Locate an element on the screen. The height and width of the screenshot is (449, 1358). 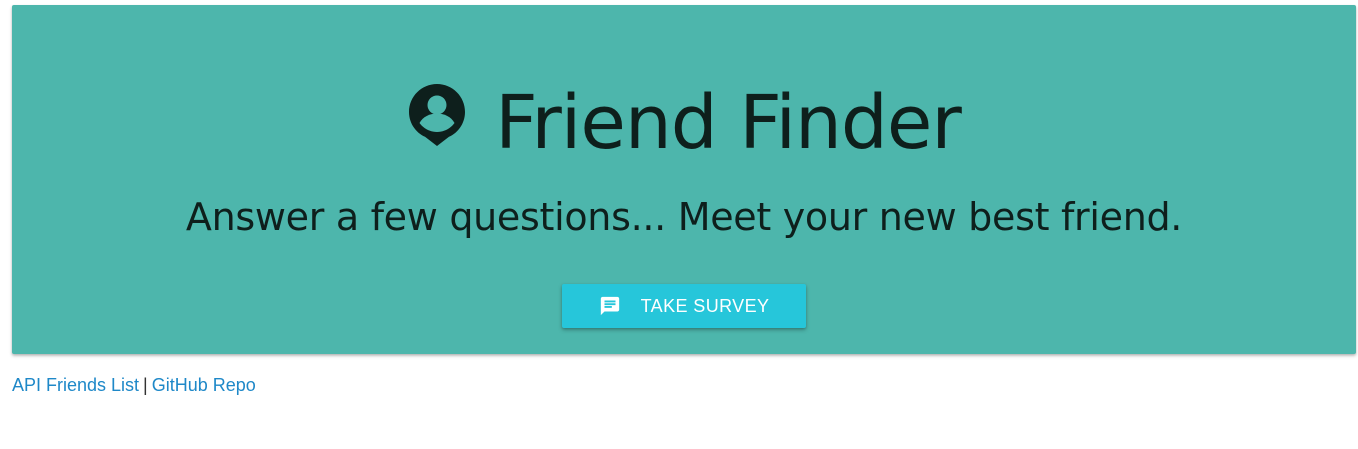
footer-links: API Friends List | GitHub Repo is located at coordinates (134, 385).